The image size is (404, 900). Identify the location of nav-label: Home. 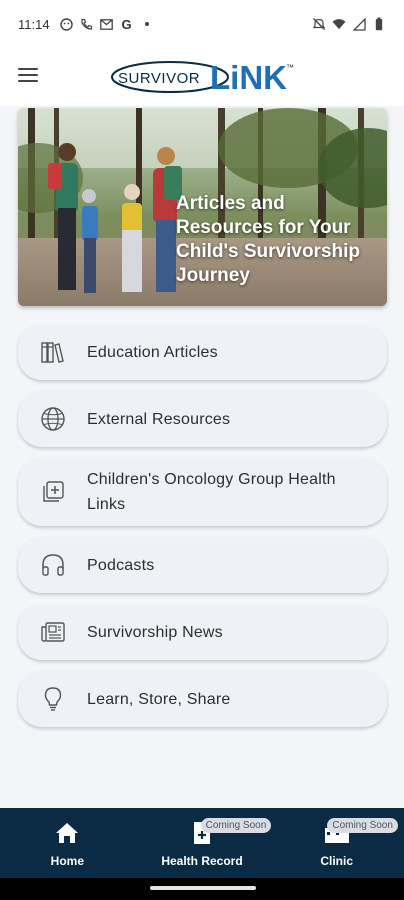
(67, 861).